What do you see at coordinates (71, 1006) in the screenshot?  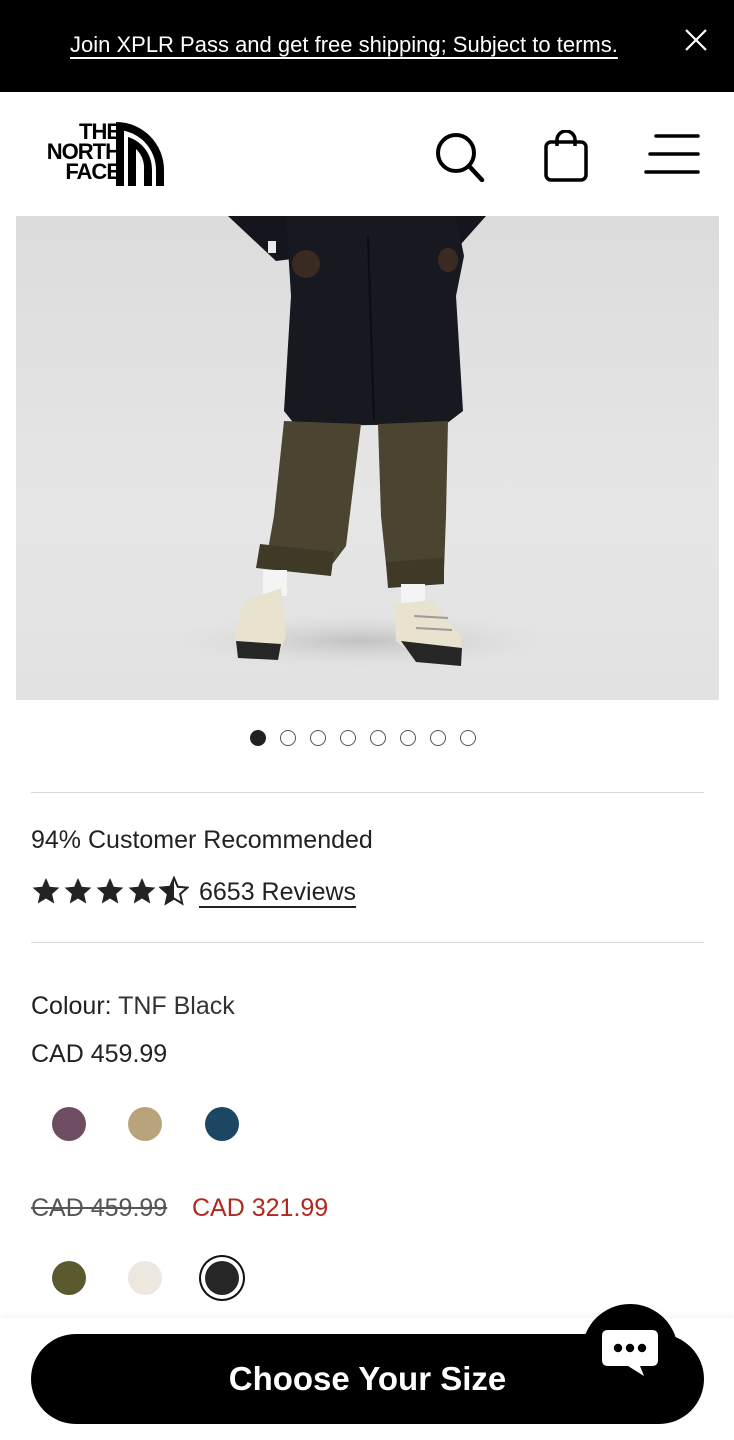 I see `colour-label: Colour:` at bounding box center [71, 1006].